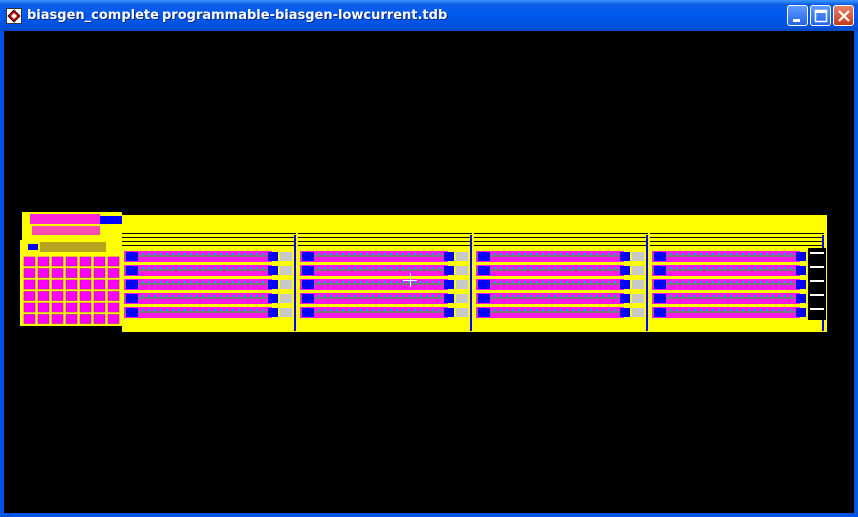 This screenshot has width=858, height=517. Describe the element at coordinates (797, 15) in the screenshot. I see `minimize-button` at that location.